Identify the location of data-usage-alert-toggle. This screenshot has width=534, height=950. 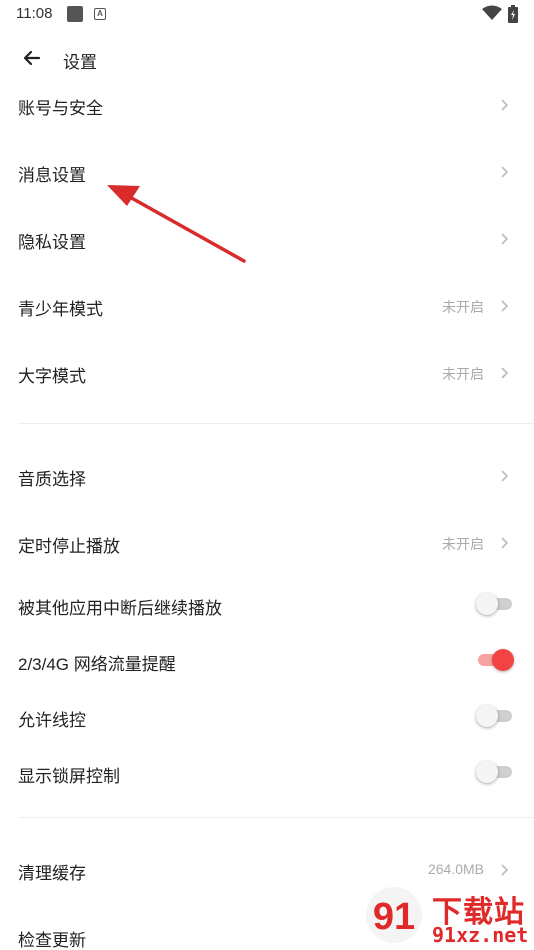
(495, 660).